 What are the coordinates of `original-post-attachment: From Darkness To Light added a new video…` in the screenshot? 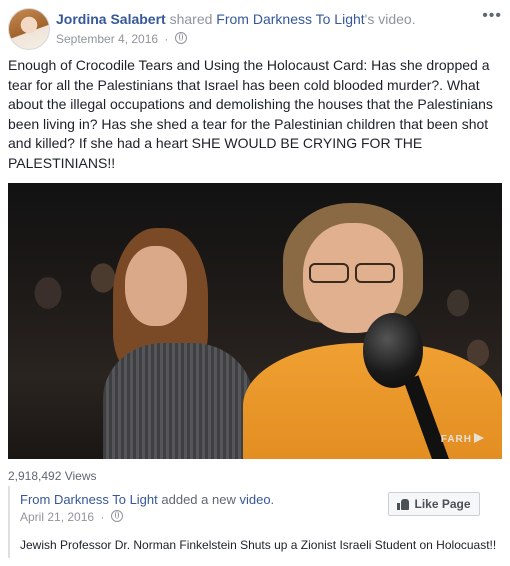 It's located at (256, 522).